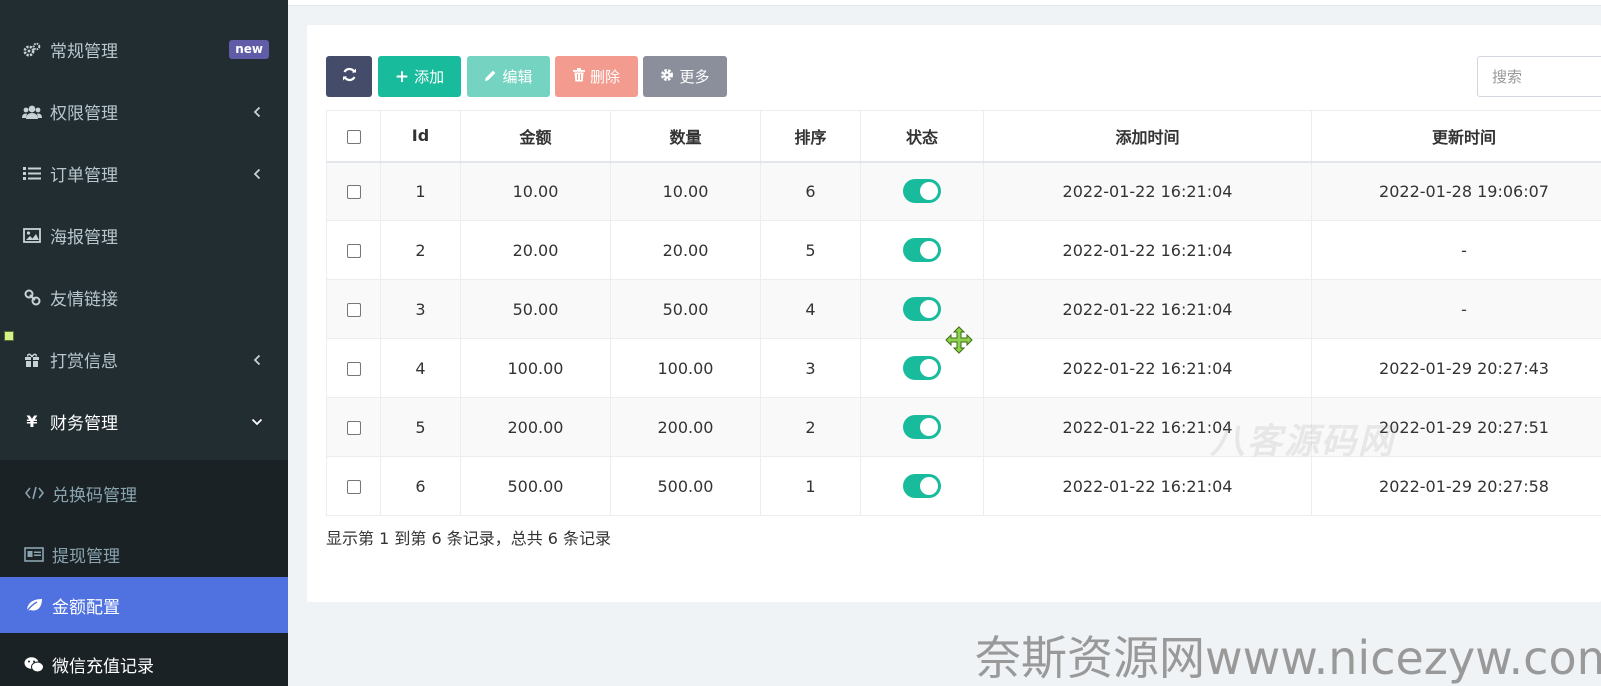 Image resolution: width=1601 pixels, height=686 pixels. I want to click on cell-quantity: 200.00, so click(685, 427).